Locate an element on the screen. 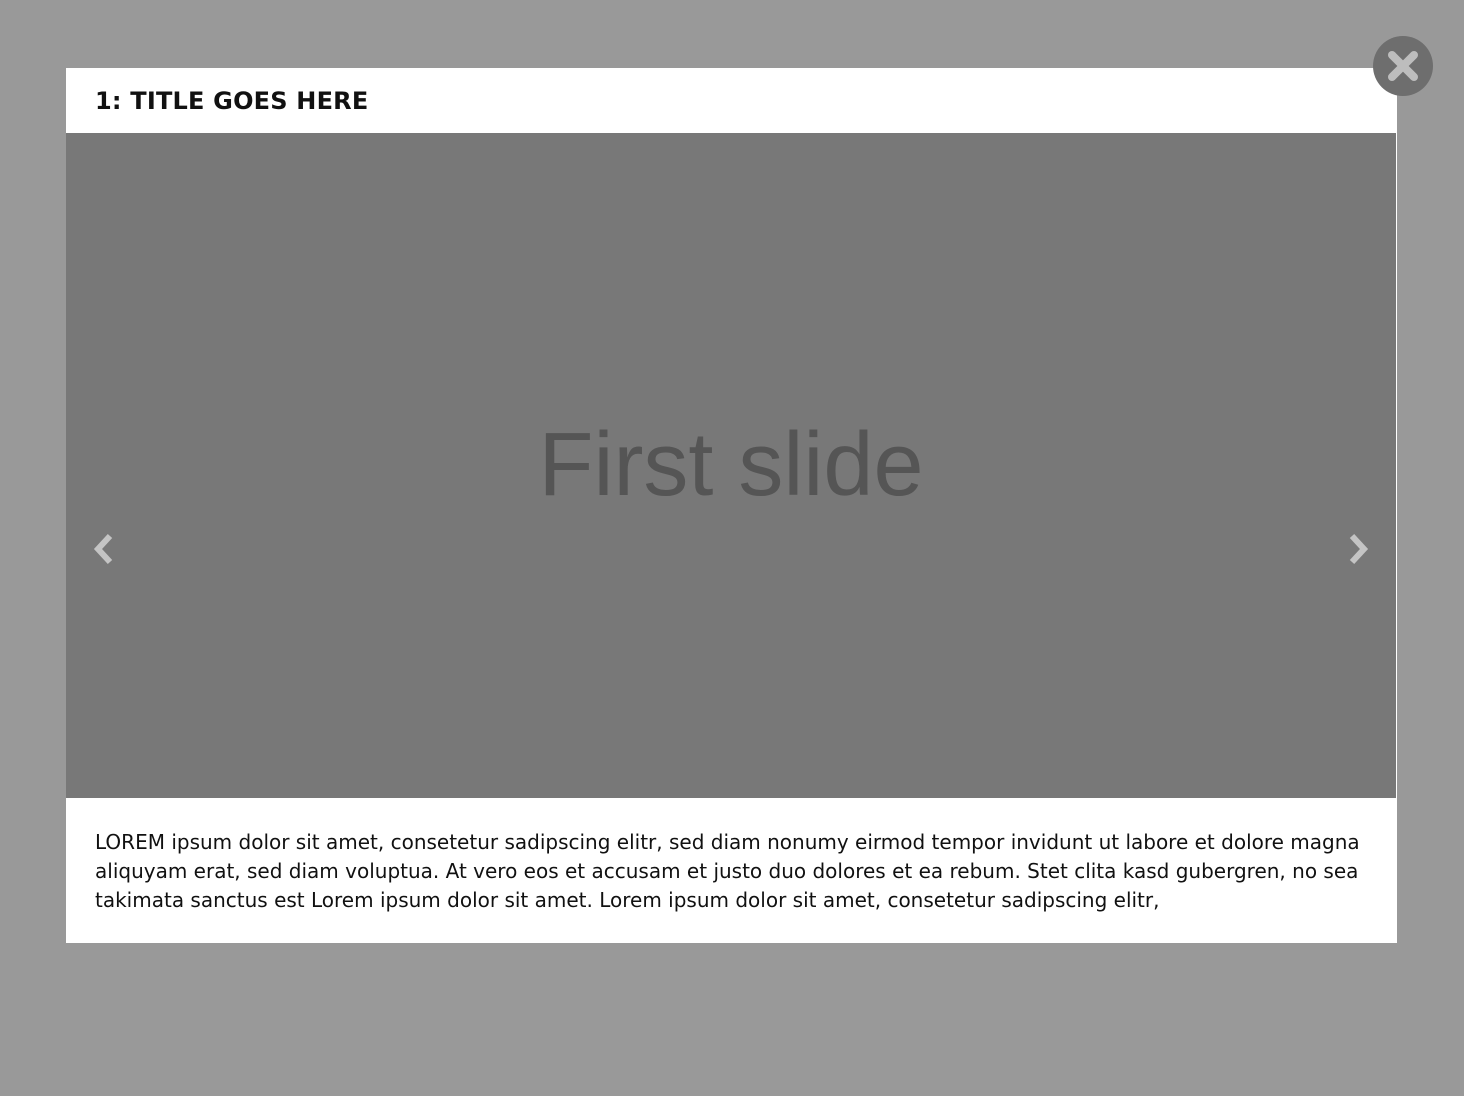 This screenshot has width=1464, height=1096. slide-label: First slide is located at coordinates (731, 465).